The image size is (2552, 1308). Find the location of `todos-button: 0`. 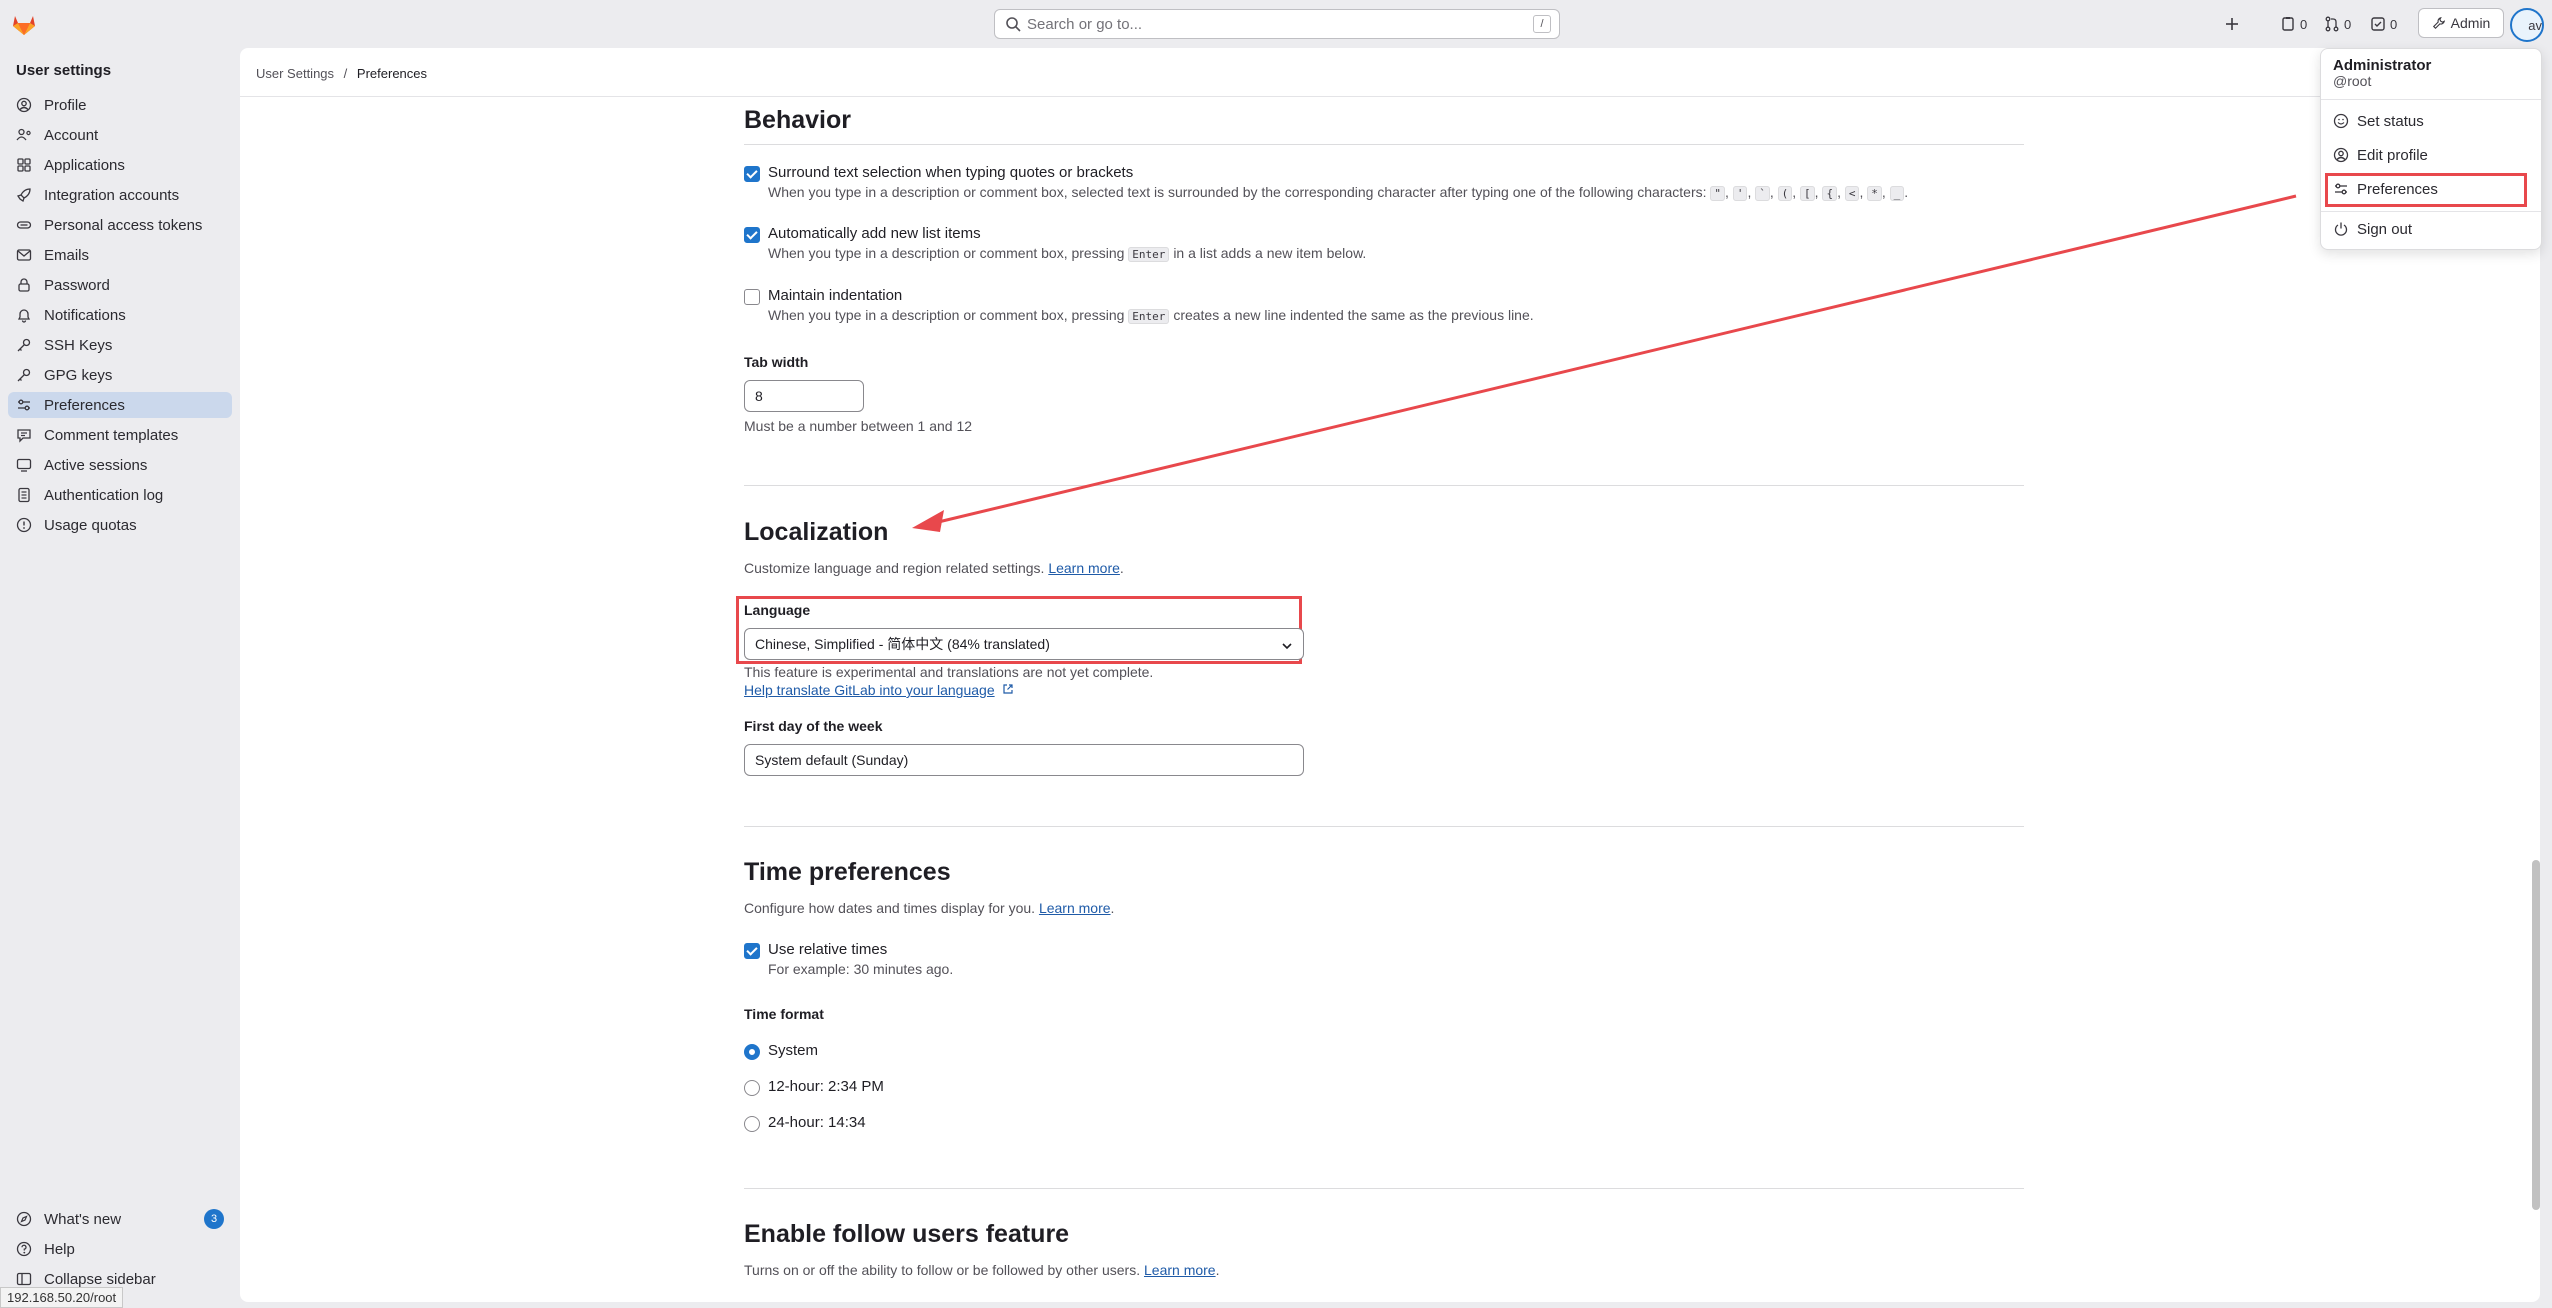

todos-button: 0 is located at coordinates (2383, 24).